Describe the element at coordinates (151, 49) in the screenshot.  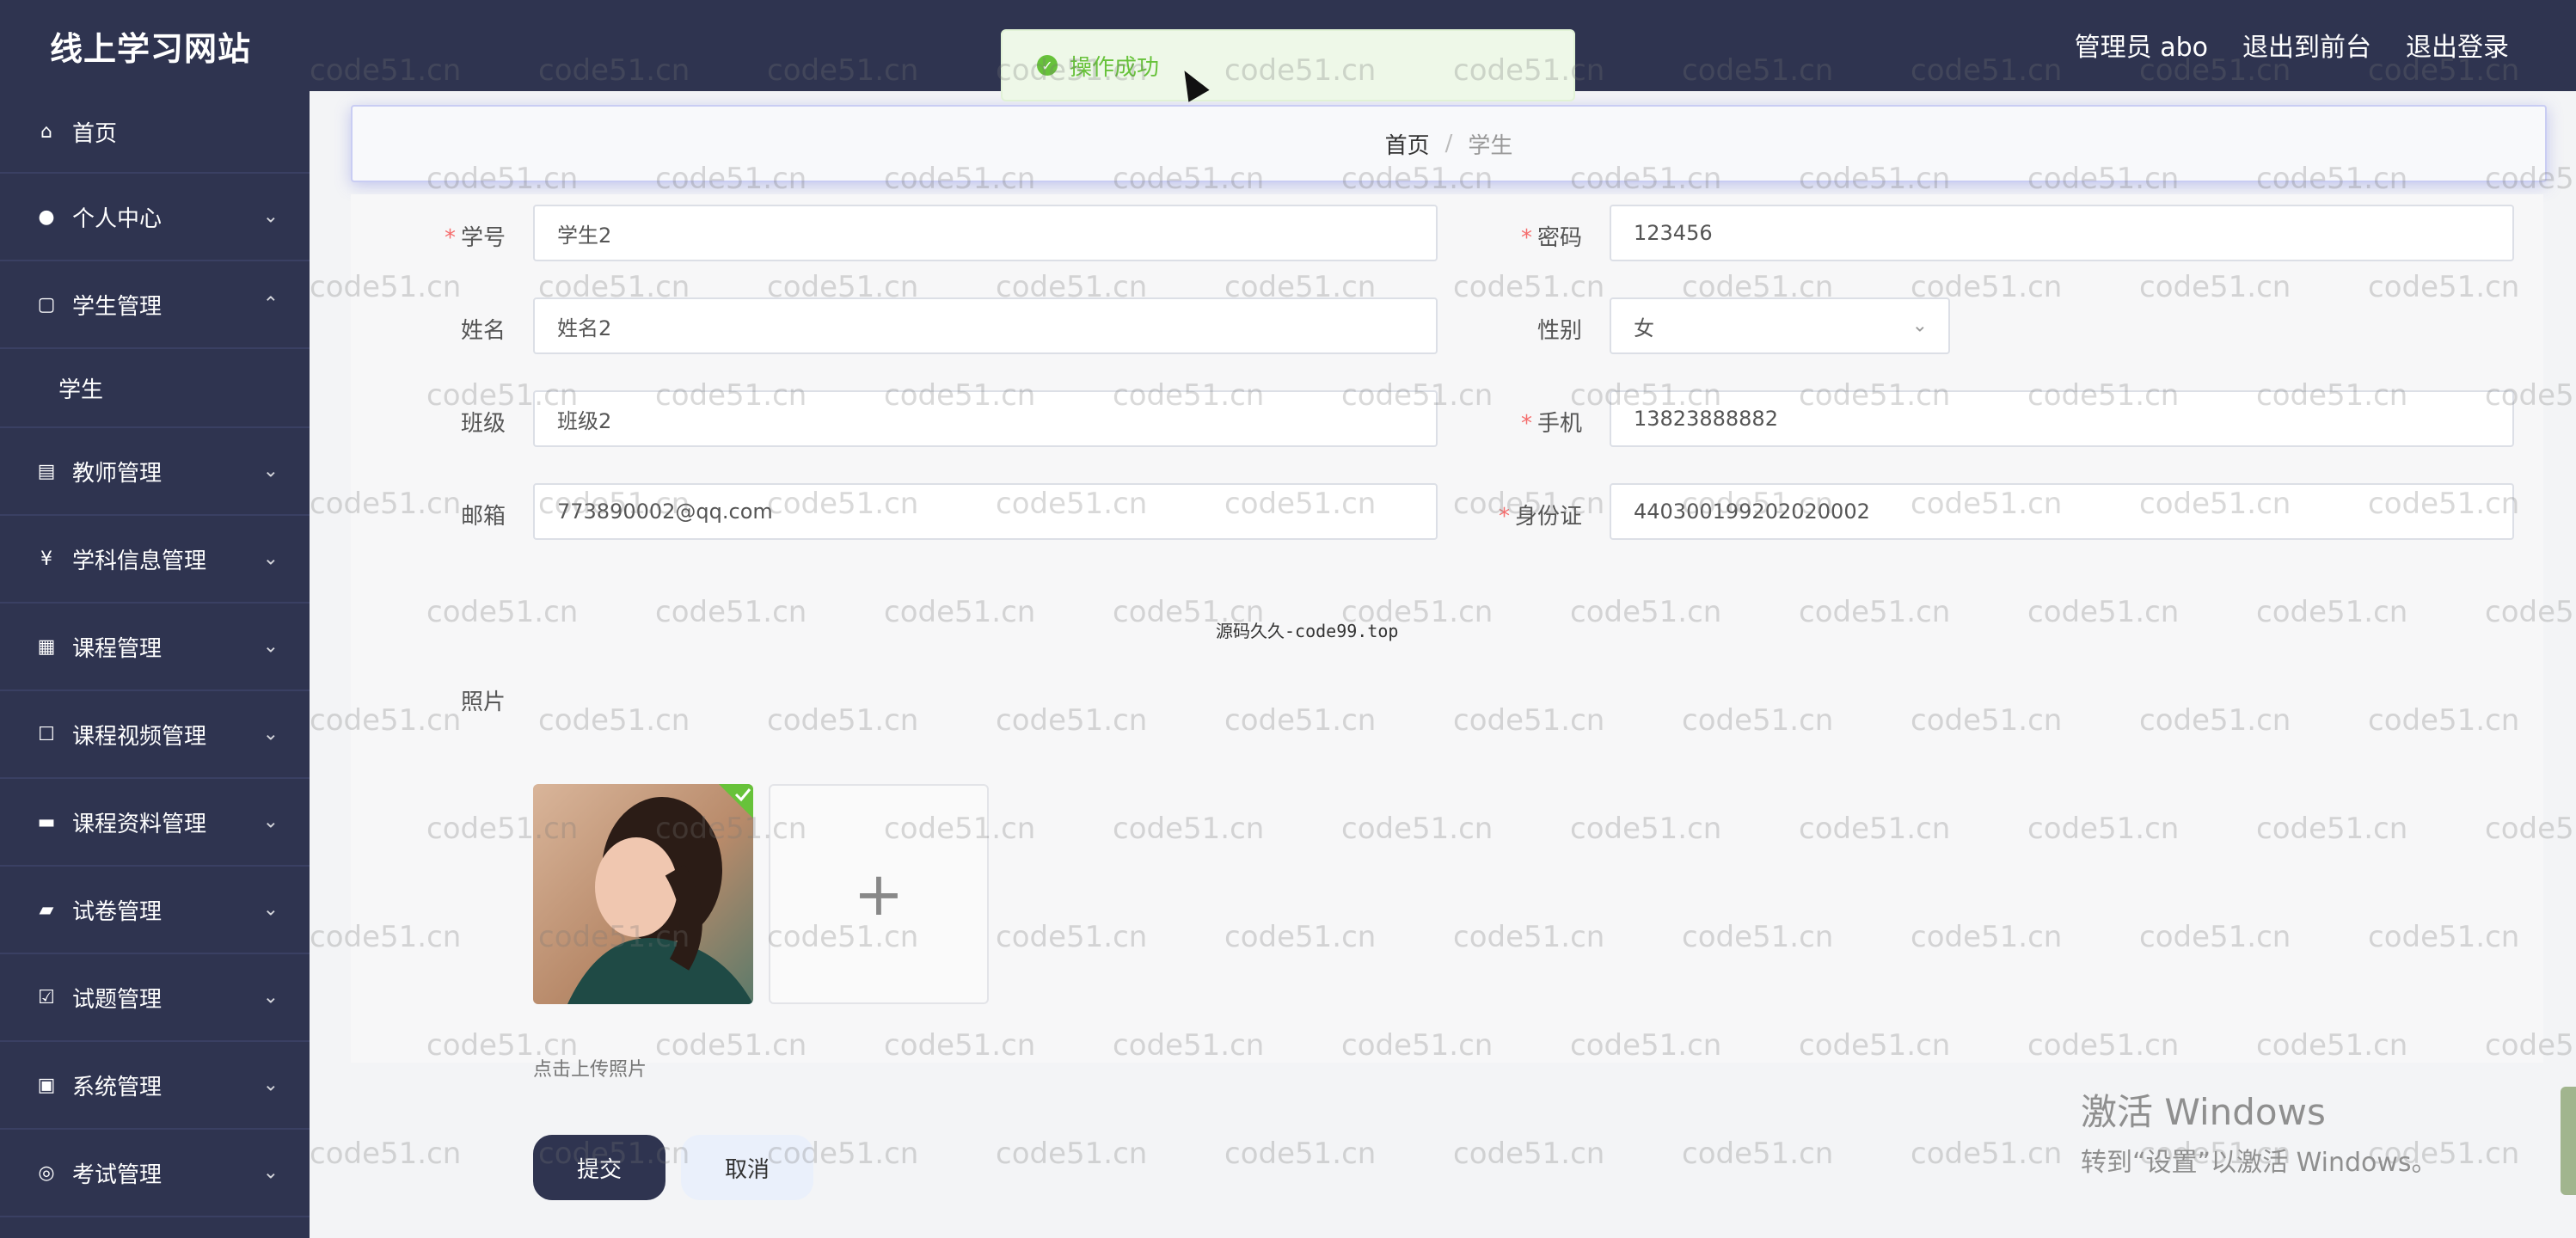
I see `site-title: 线上学习网站` at that location.